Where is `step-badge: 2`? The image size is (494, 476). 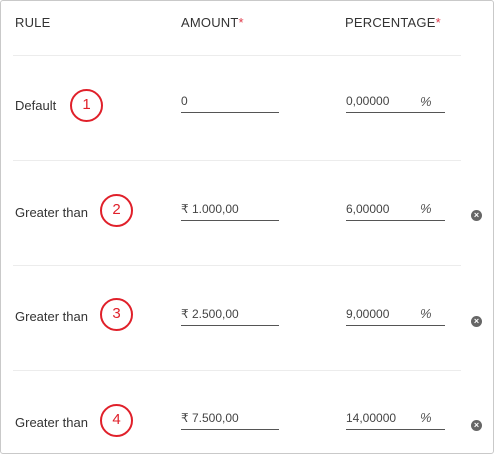 step-badge: 2 is located at coordinates (116, 210).